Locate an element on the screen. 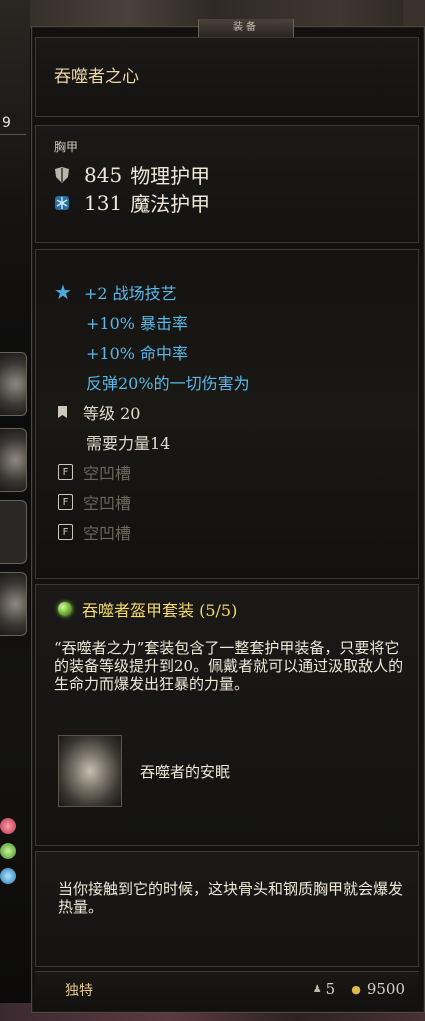 This screenshot has height=1021, width=425. bonus-row: ★ +2 战场技艺 is located at coordinates (115, 292).